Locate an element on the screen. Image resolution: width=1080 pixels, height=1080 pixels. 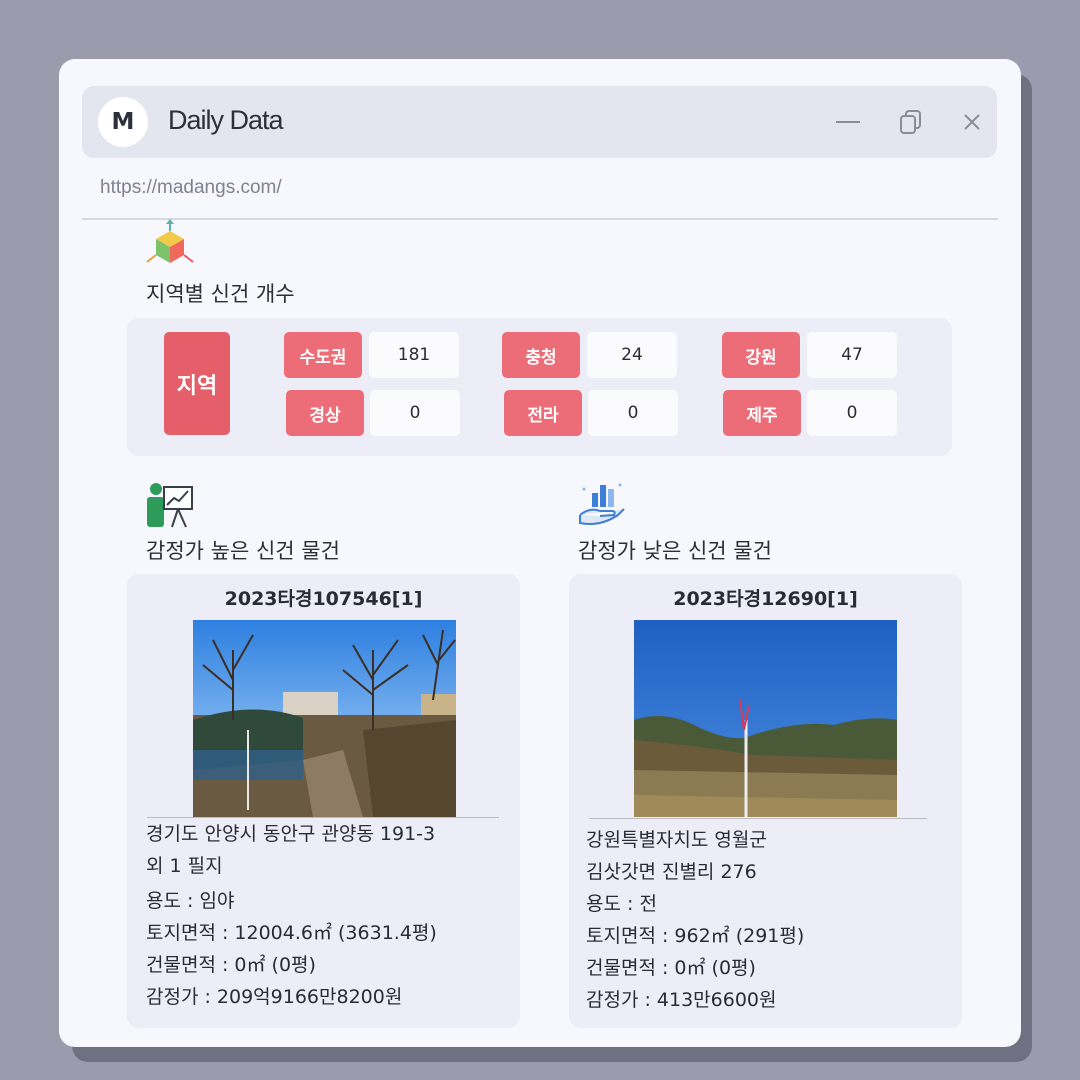
appraisal-price: 감정가 : 209억9166만8200원 is located at coordinates (274, 997).